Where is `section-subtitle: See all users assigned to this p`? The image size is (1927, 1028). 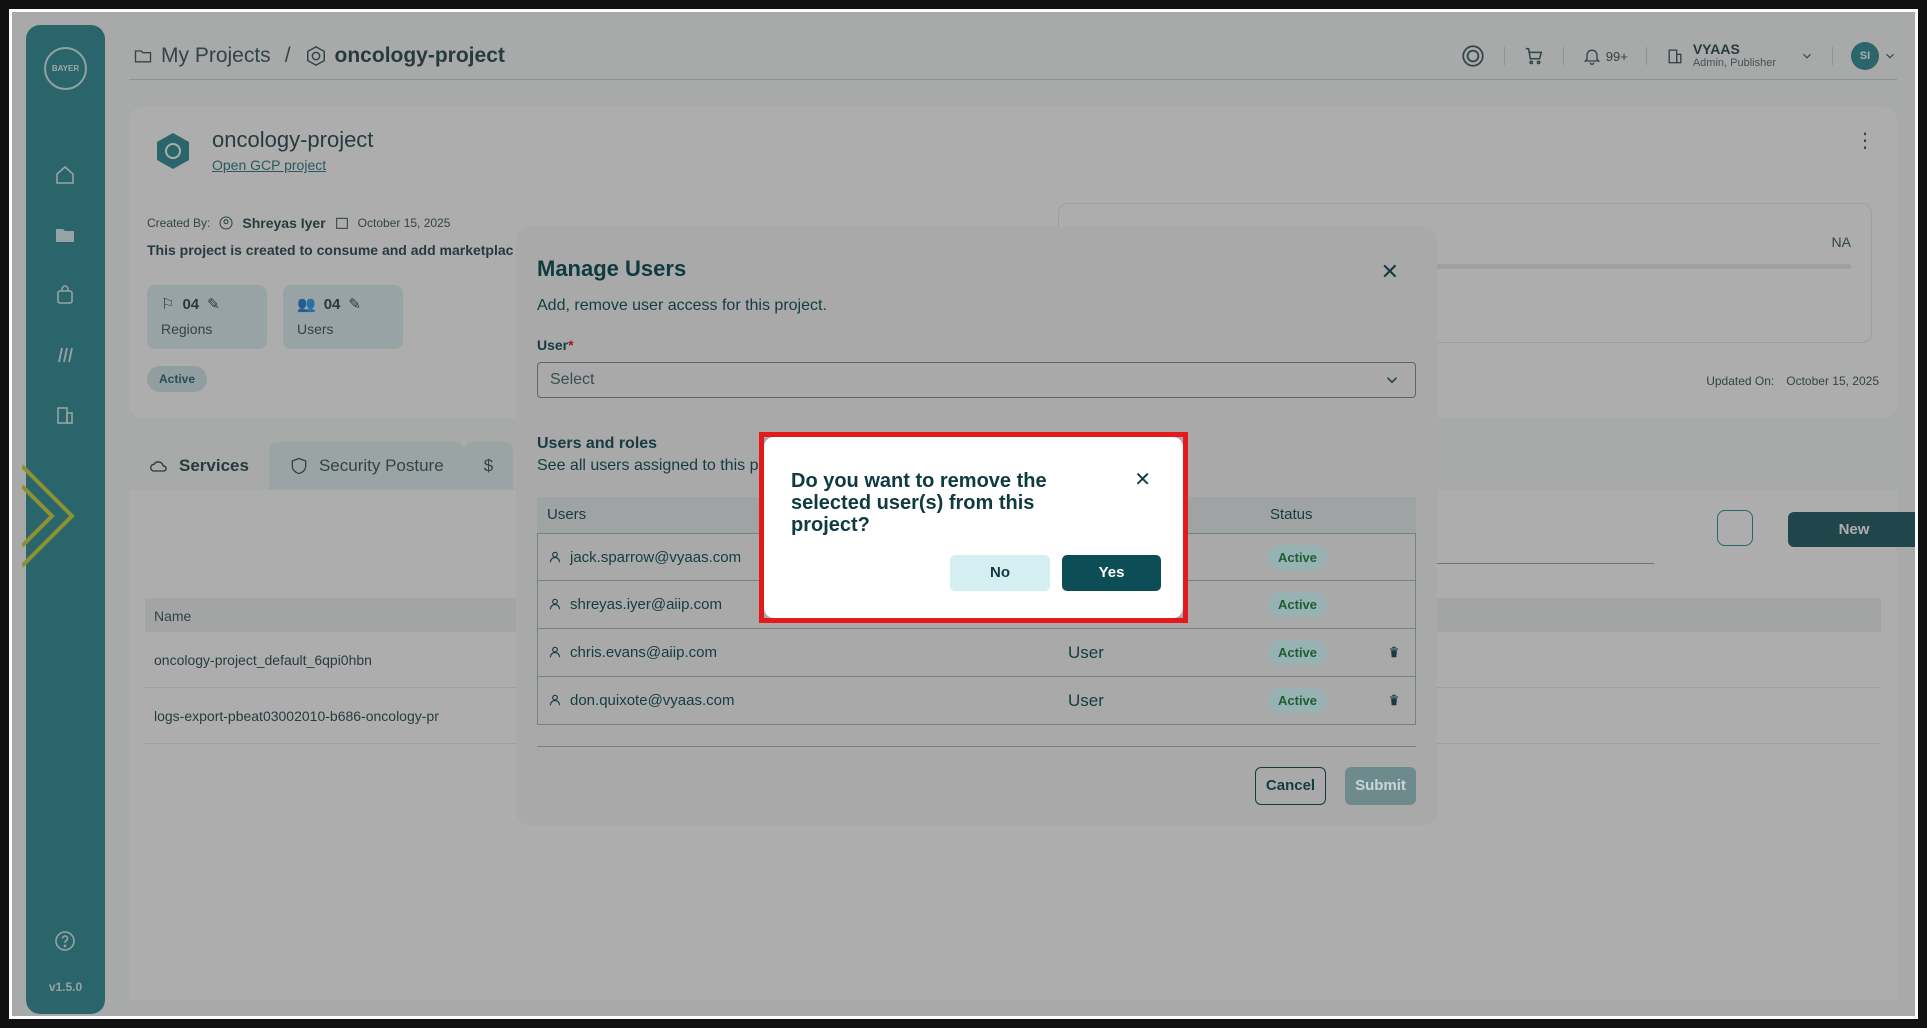
section-subtitle: See all users assigned to this p is located at coordinates (648, 465).